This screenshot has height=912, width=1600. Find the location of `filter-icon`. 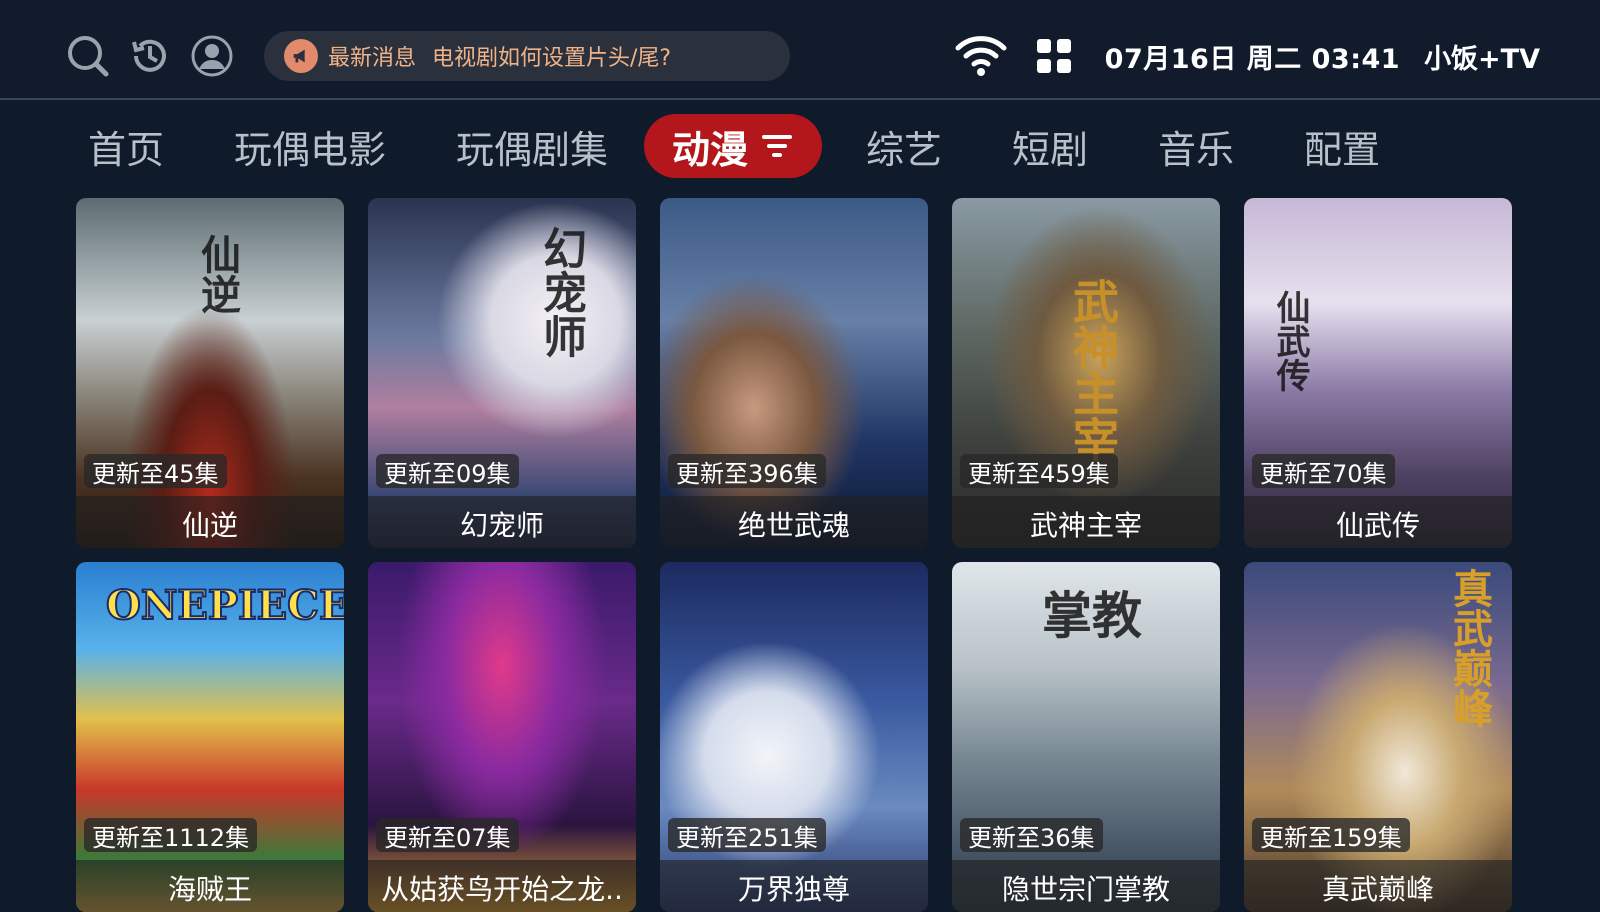

filter-icon is located at coordinates (777, 146).